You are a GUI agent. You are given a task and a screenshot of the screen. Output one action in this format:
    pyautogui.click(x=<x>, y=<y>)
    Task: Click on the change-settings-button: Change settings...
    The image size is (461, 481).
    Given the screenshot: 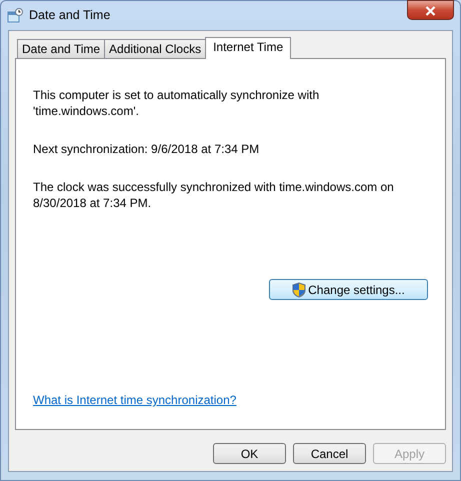 What is the action you would take?
    pyautogui.click(x=348, y=289)
    